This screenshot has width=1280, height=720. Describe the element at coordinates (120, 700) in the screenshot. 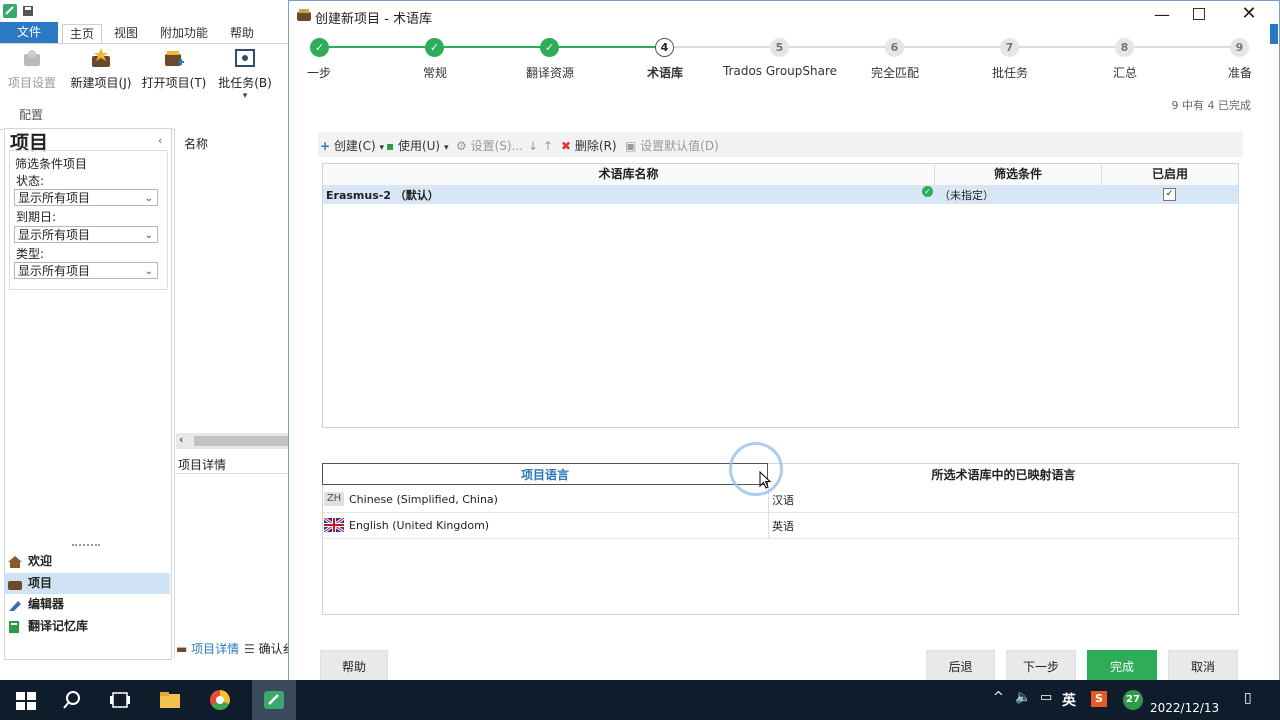

I see `task-view-icon` at that location.